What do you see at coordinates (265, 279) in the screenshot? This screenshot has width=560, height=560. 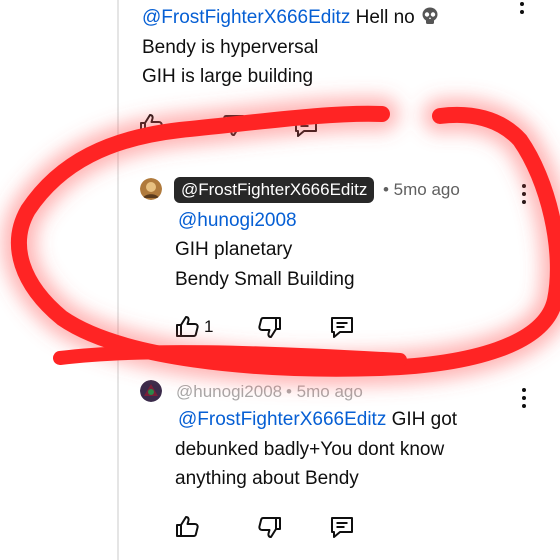 I see `comment-2-line: Bendy Small Building` at bounding box center [265, 279].